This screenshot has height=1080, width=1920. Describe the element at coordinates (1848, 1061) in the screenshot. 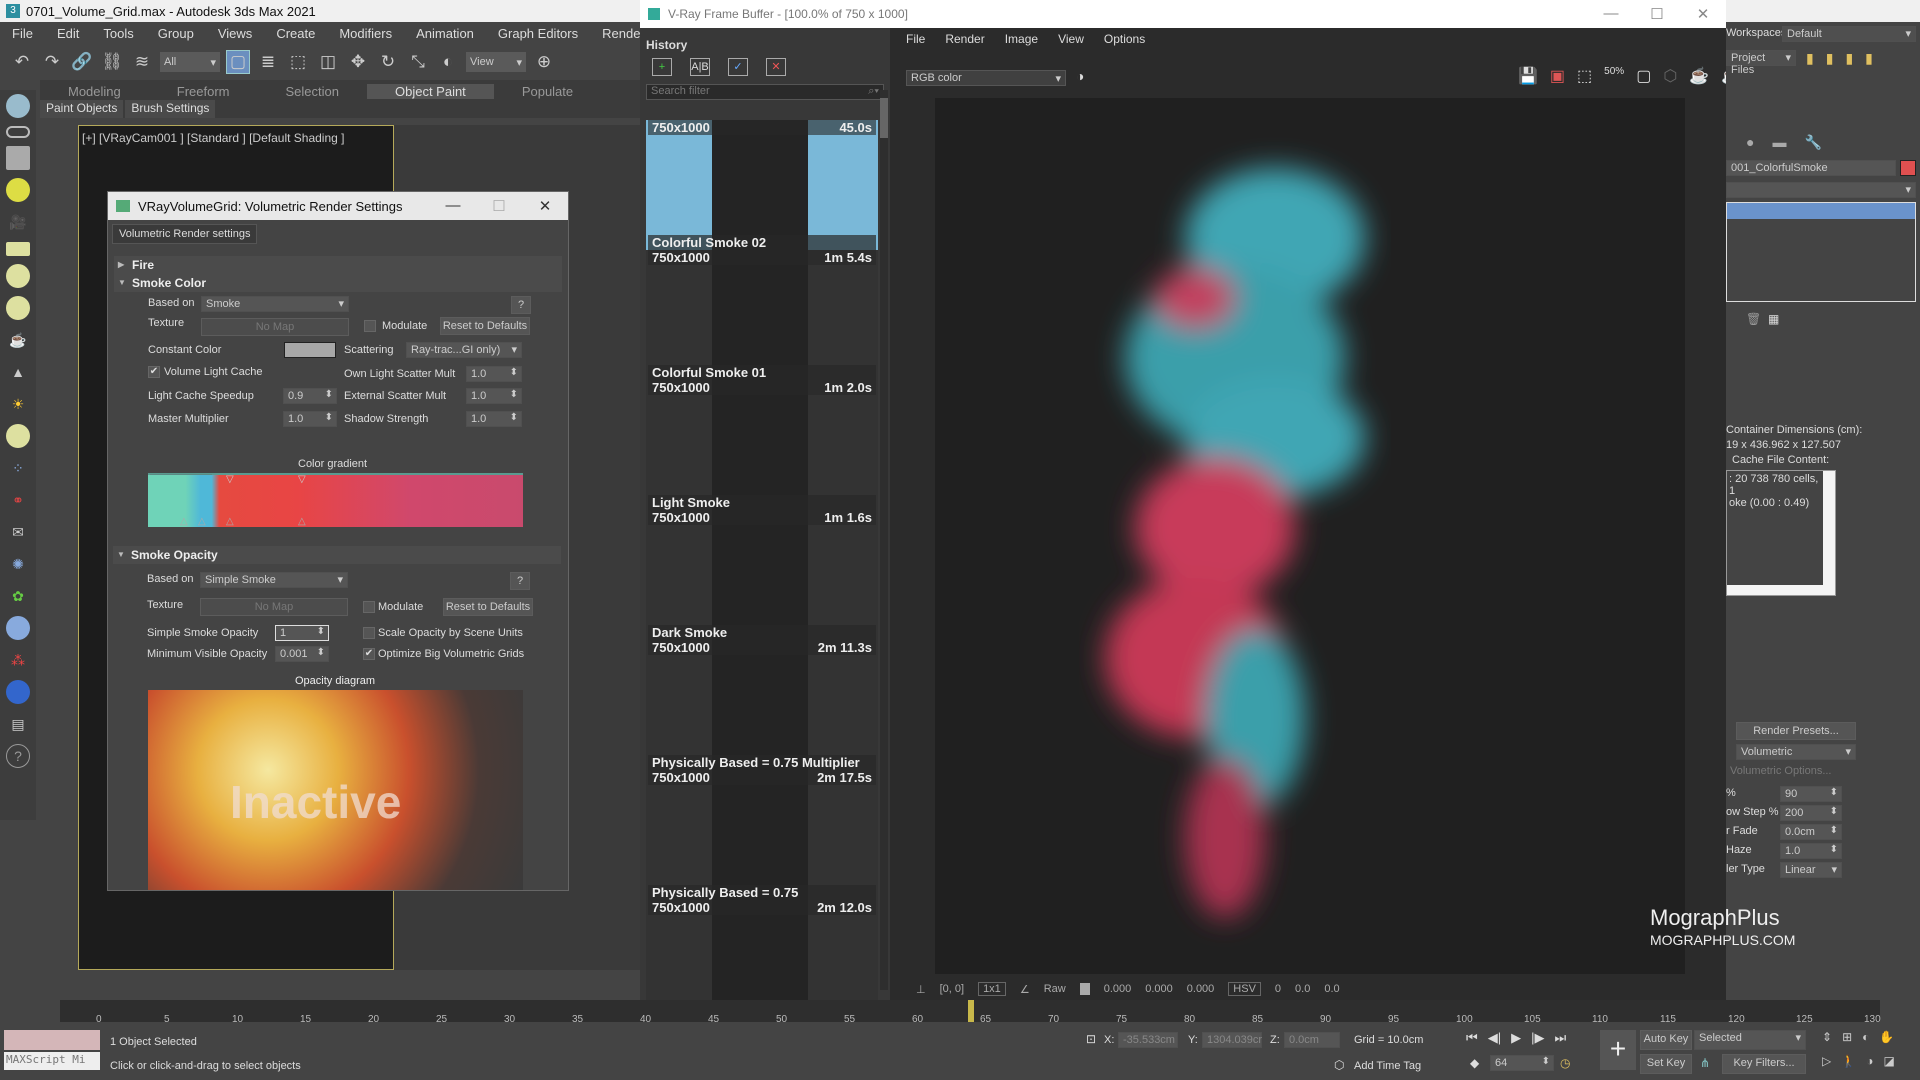

I see `walkthrough-icon: 🚶` at that location.